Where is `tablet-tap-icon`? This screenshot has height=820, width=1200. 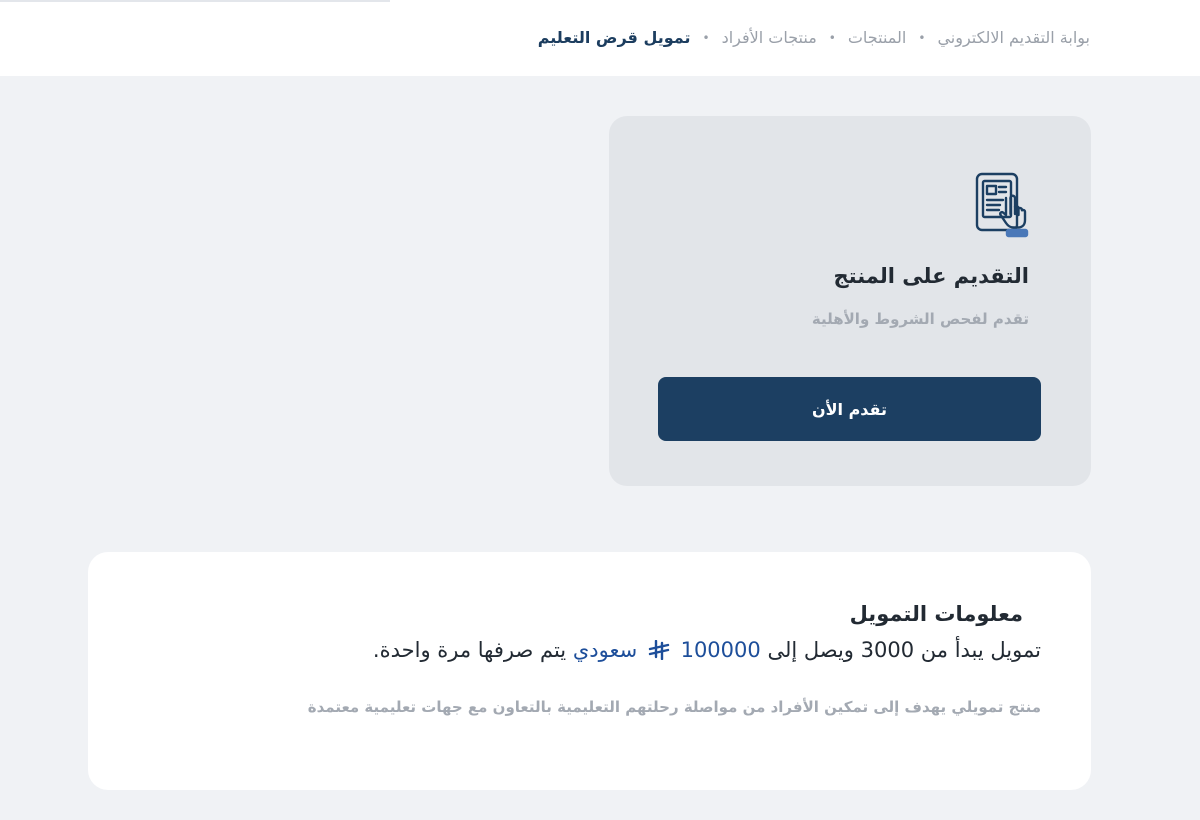
tablet-tap-icon is located at coordinates (1002, 205).